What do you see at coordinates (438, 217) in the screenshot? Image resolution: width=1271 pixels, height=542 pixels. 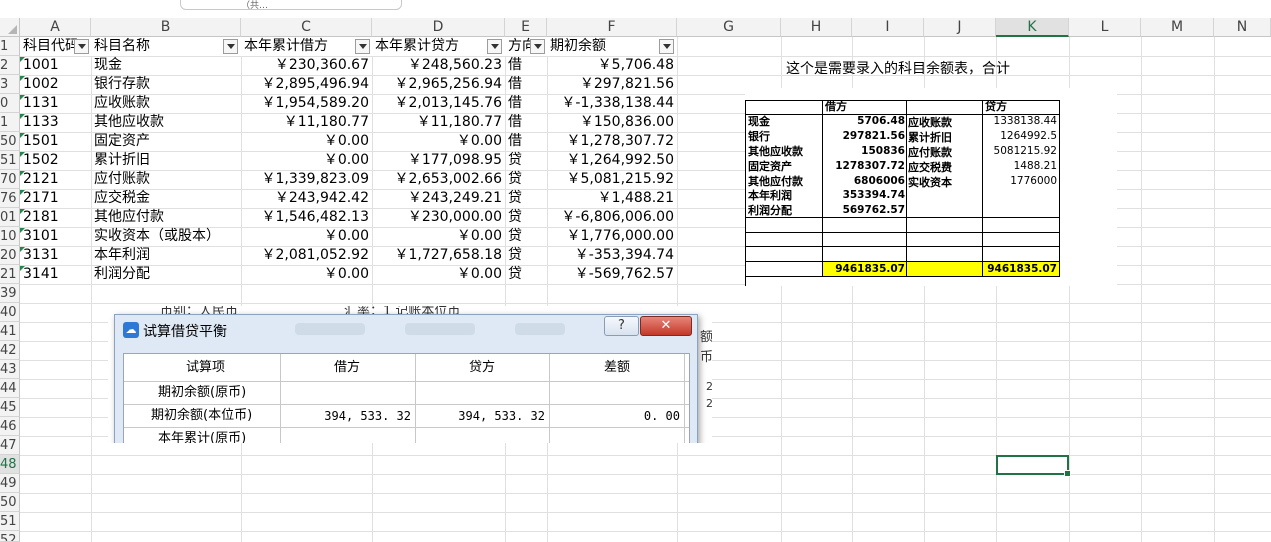 I see `cell-ytd-credit: ￥230,000.00` at bounding box center [438, 217].